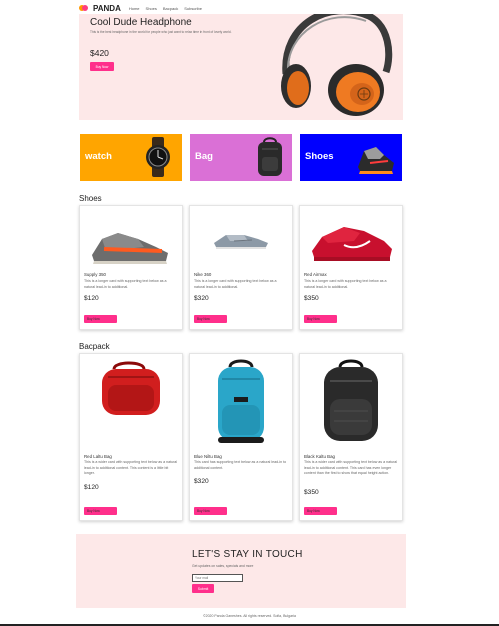  Describe the element at coordinates (270, 156) in the screenshot. I see `backpack-icon` at that location.